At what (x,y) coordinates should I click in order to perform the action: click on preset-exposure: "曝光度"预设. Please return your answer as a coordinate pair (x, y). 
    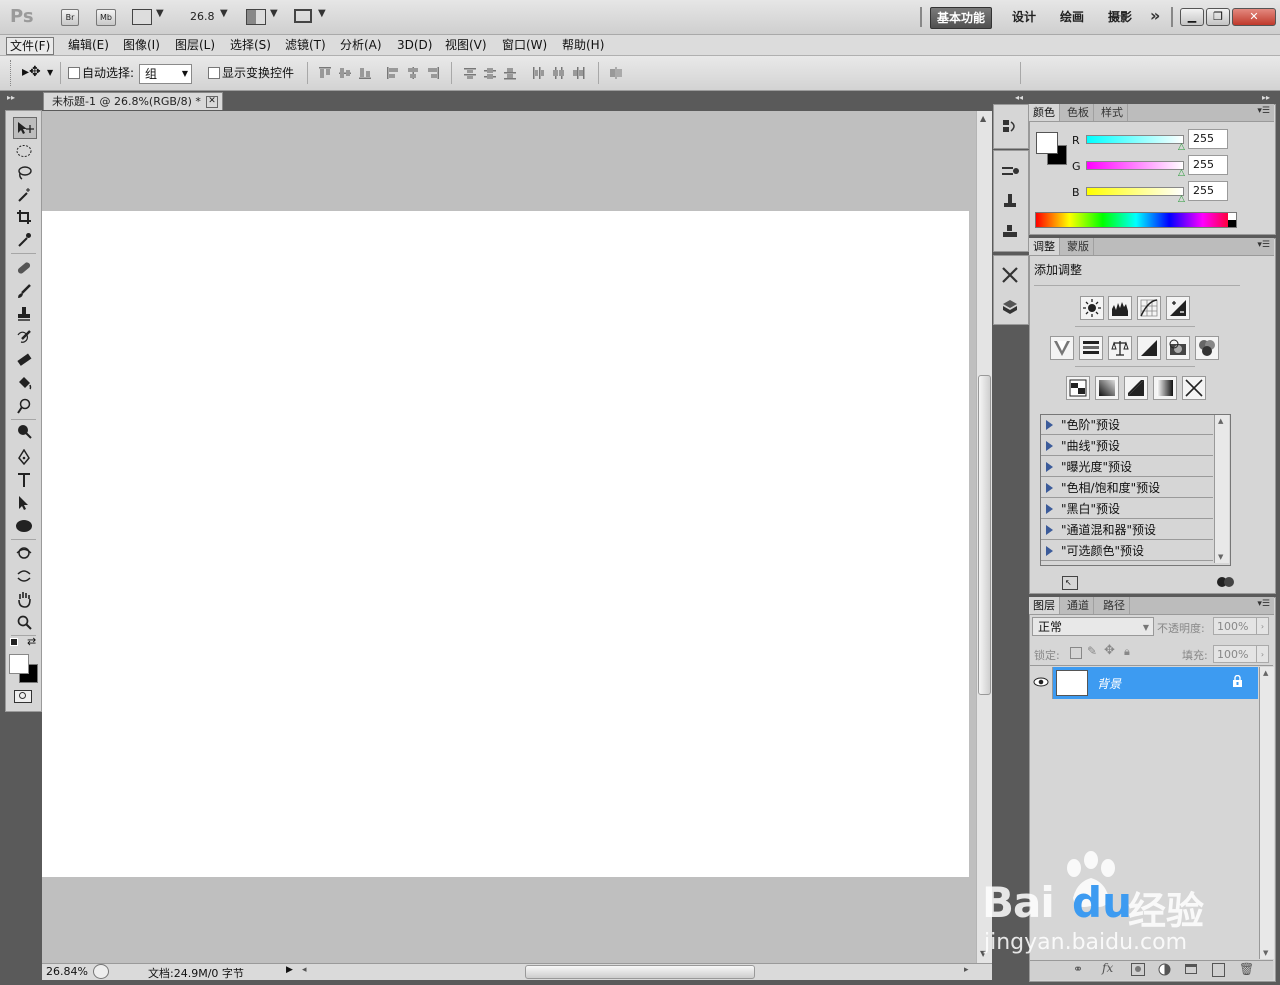
    Looking at the image, I should click on (1127, 467).